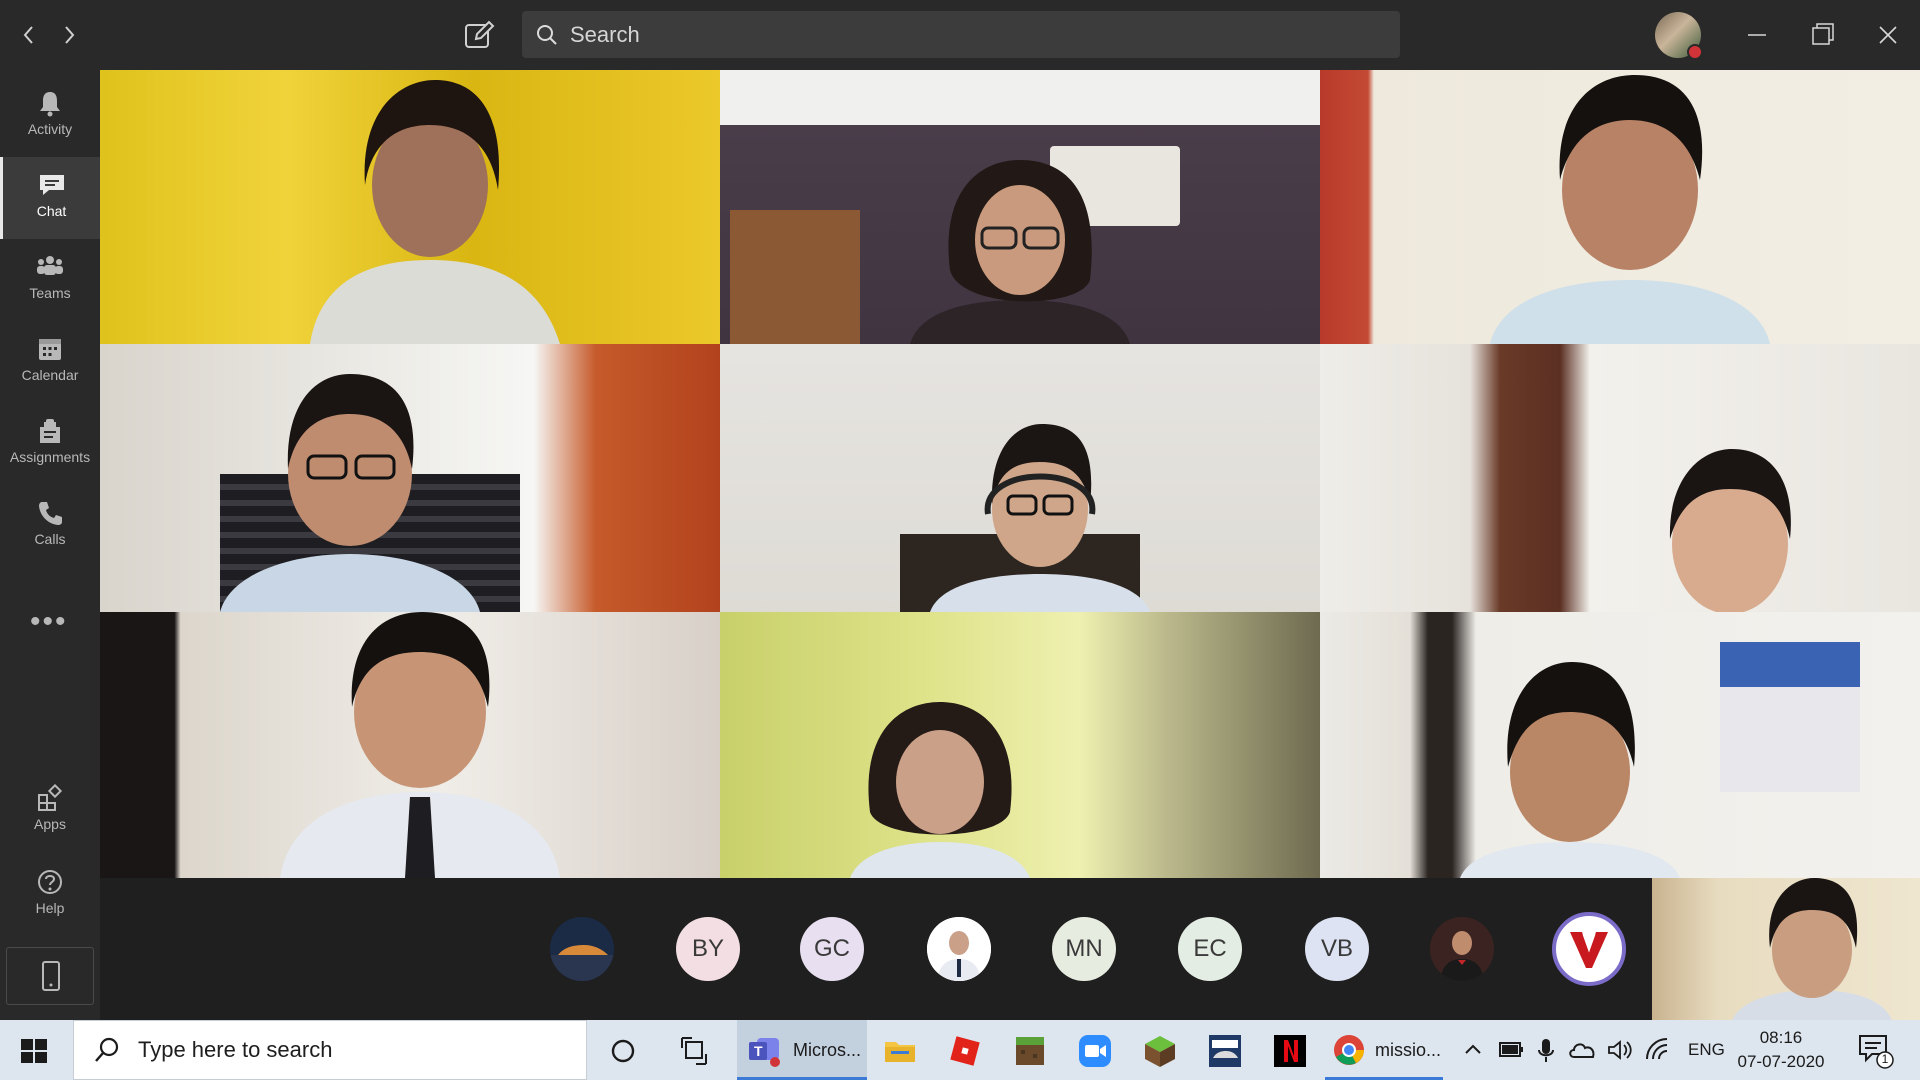  I want to click on minimize-button, so click(1757, 35).